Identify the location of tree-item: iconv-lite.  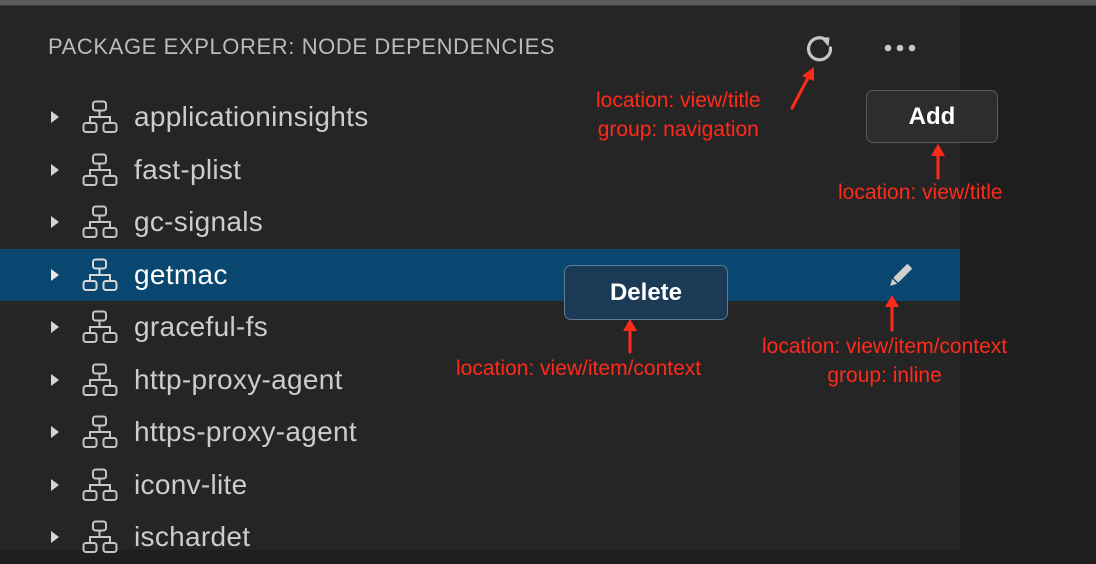
(480, 485).